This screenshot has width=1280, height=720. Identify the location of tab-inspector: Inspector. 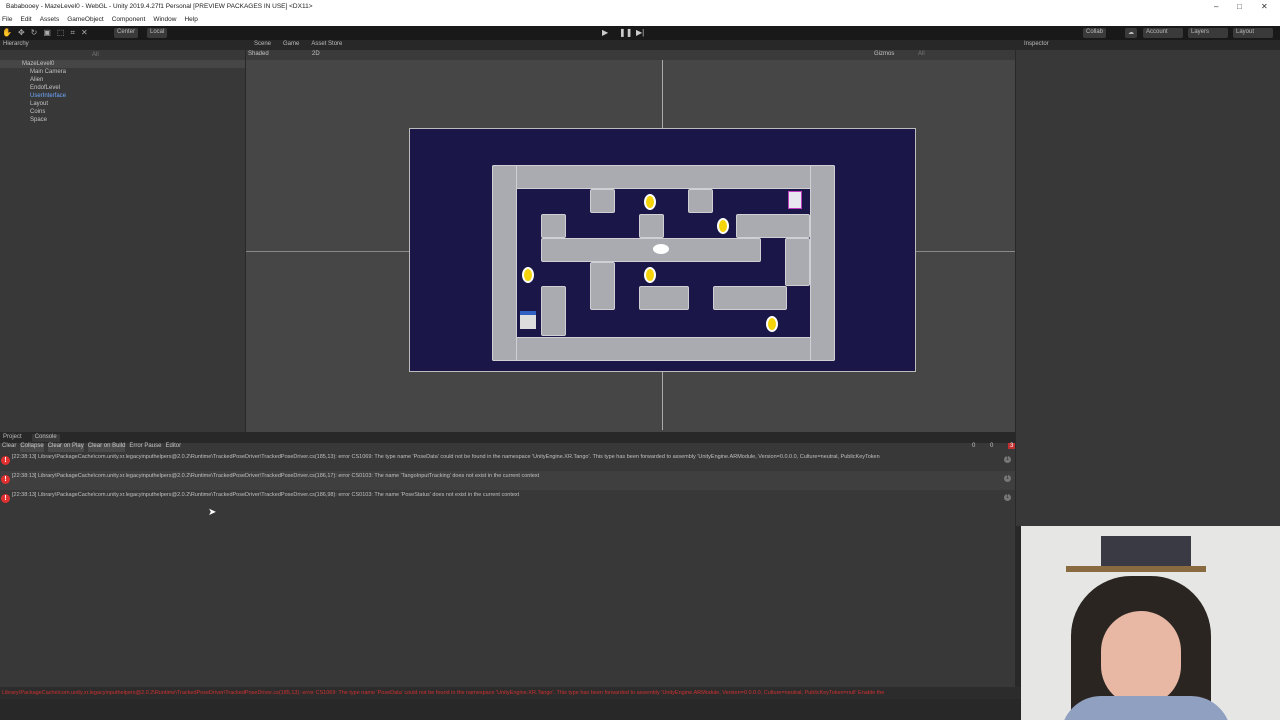
(1148, 45).